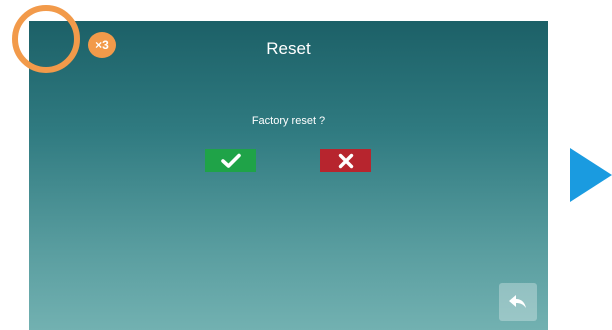 This screenshot has height=330, width=612. I want to click on return-arrow-icon, so click(517, 301).